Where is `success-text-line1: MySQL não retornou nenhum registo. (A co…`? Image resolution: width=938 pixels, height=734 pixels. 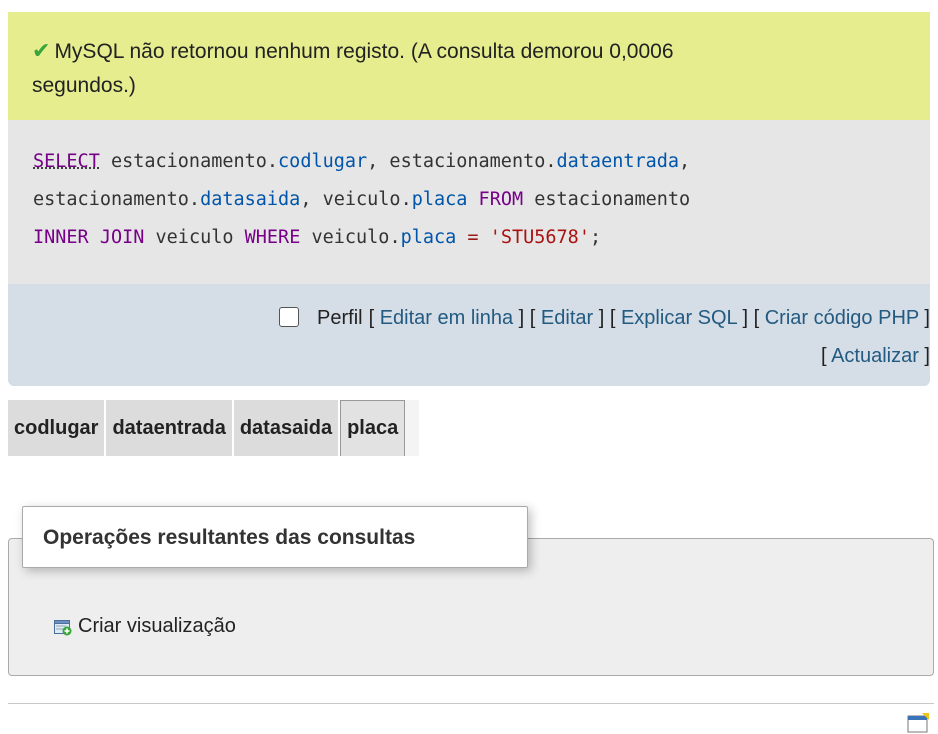
success-text-line1: MySQL não retornou nenhum registo. (A co… is located at coordinates (364, 51).